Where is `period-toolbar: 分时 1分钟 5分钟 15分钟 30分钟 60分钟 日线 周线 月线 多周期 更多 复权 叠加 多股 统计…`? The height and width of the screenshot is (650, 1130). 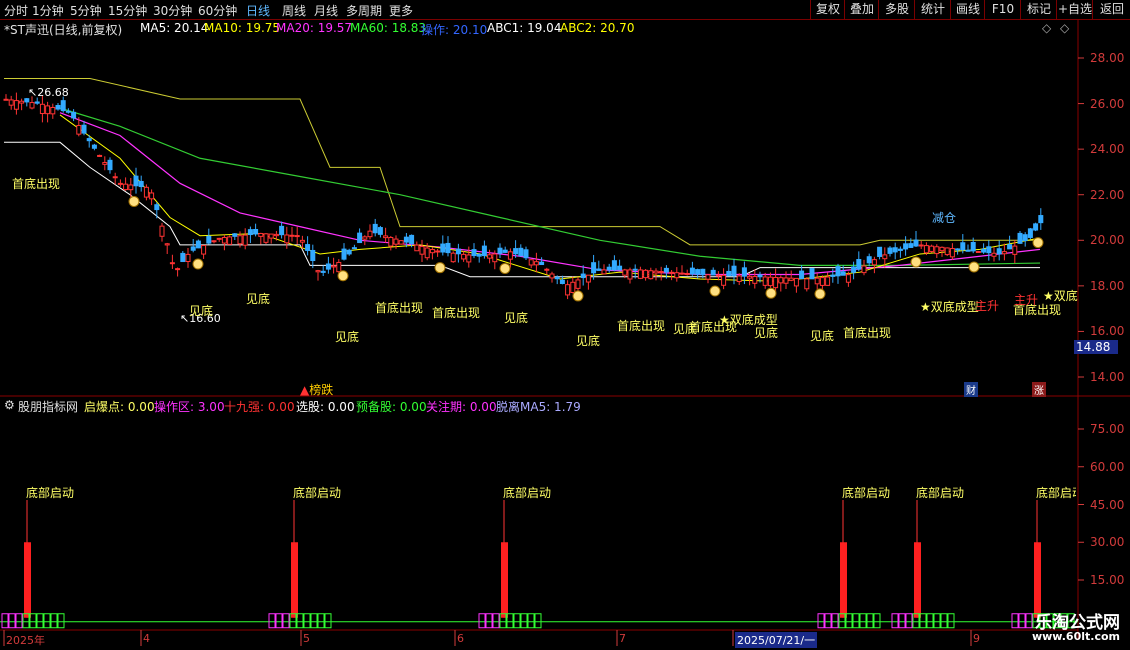
period-toolbar: 分时 1分钟 5分钟 15分钟 30分钟 60分钟 日线 周线 月线 多周期 更多 复权 叠加 多股 统计… is located at coordinates (565, 10).